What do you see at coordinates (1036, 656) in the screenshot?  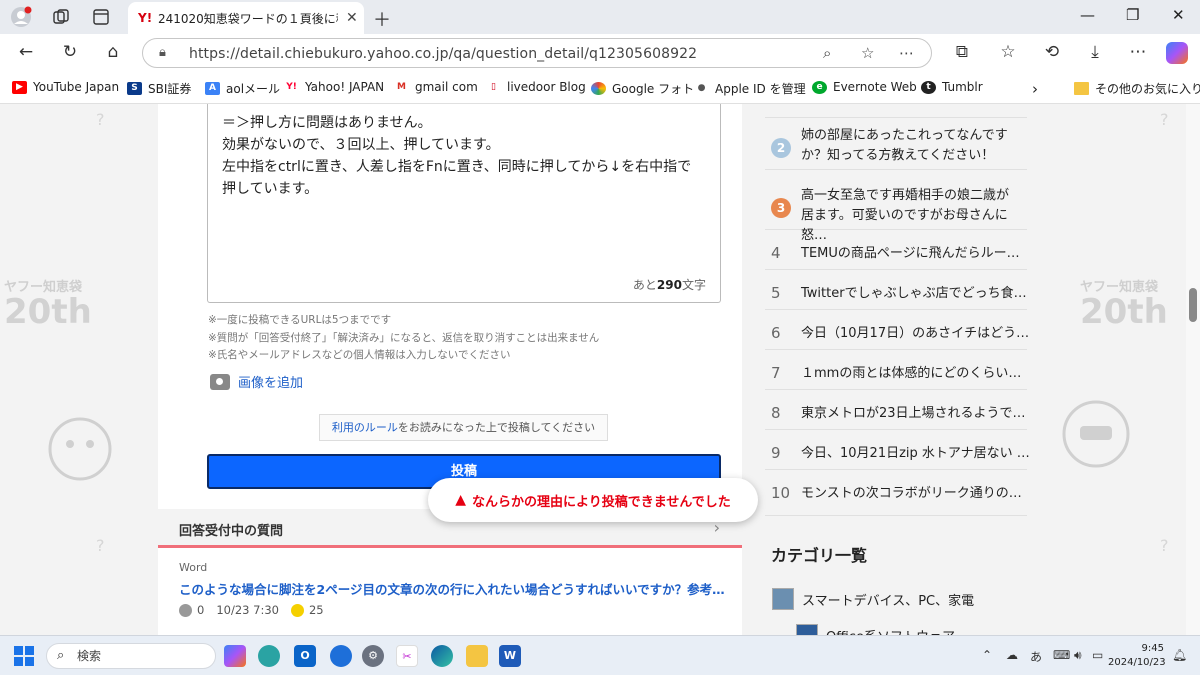 I see `ime-indicator: あ` at bounding box center [1036, 656].